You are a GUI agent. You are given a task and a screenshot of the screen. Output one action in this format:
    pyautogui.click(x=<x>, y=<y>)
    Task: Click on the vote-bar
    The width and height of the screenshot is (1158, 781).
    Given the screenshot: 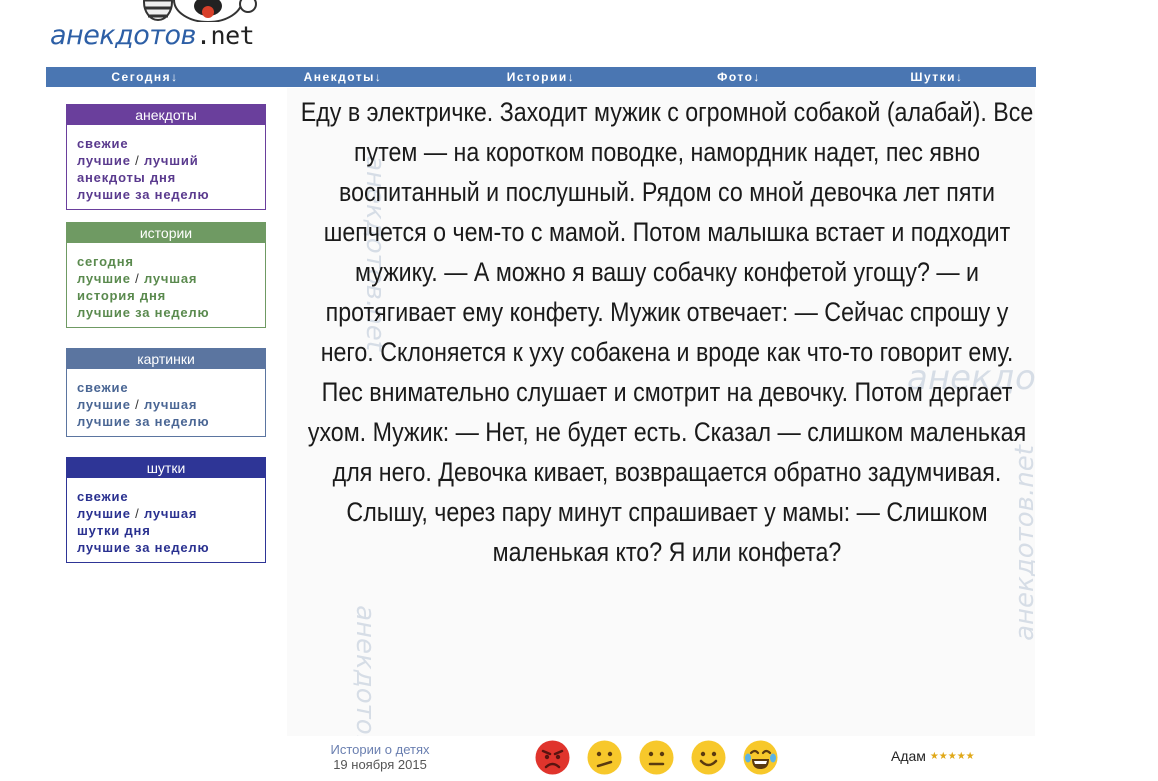 What is the action you would take?
    pyautogui.click(x=656, y=757)
    